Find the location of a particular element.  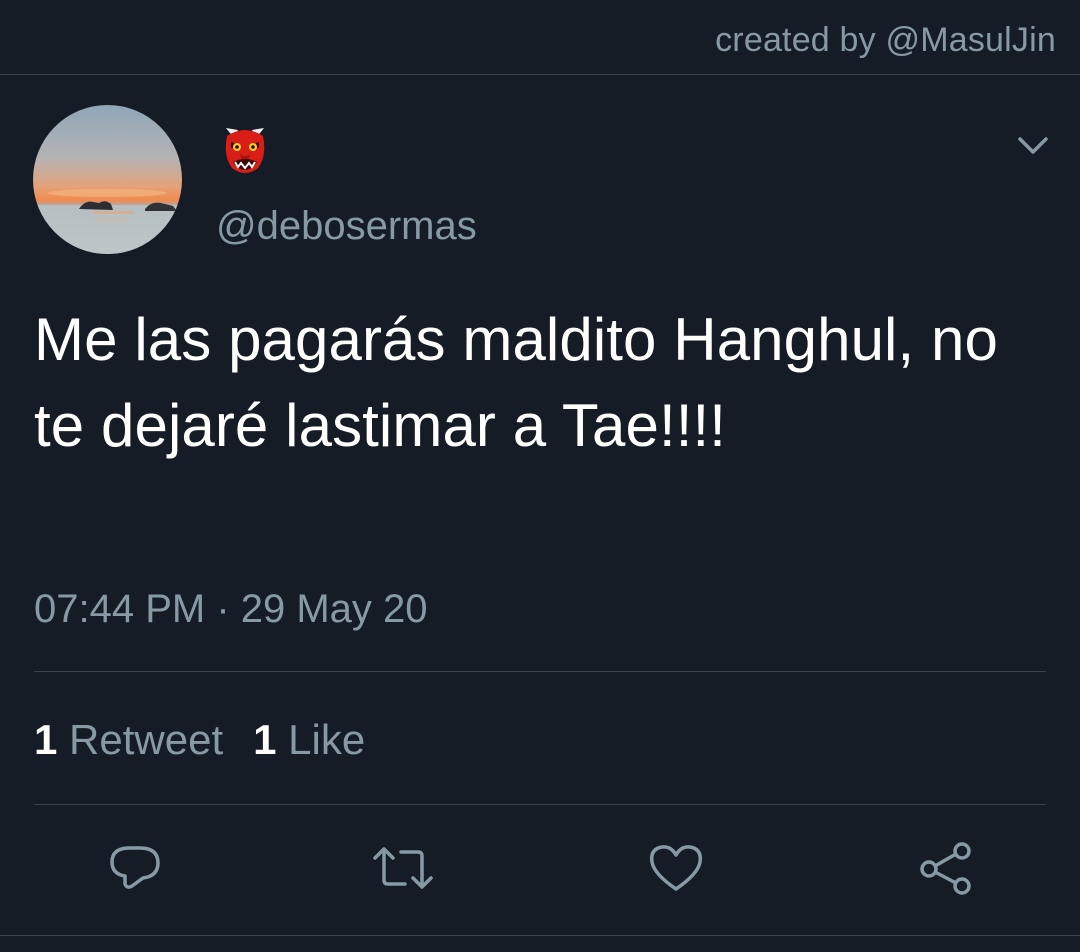

like-stat: 1 Like is located at coordinates (309, 740).